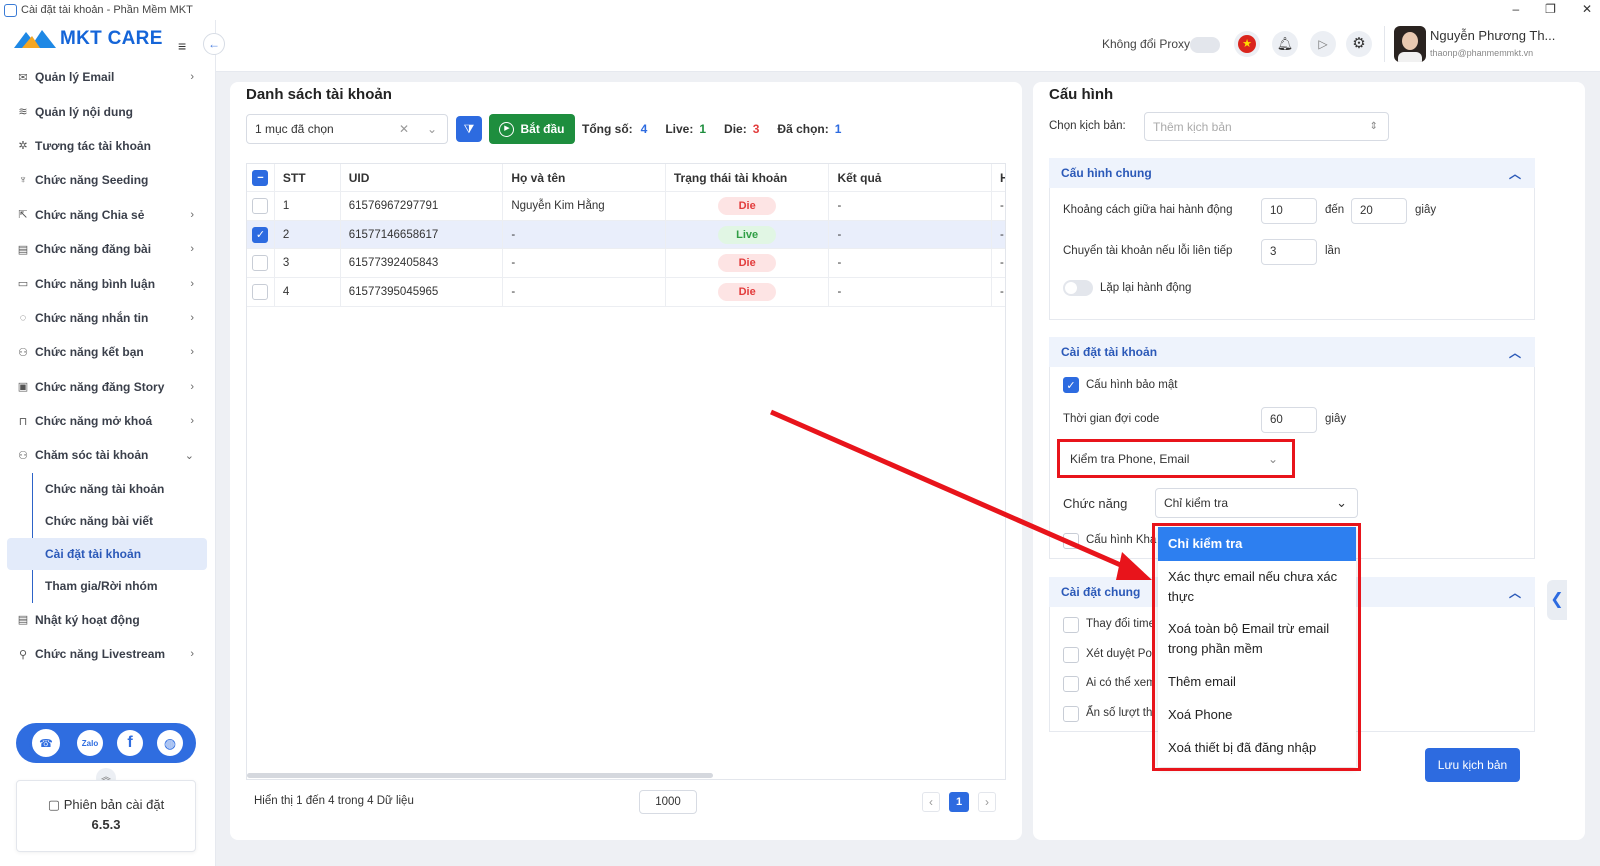 This screenshot has width=1600, height=866. Describe the element at coordinates (960, 494) in the screenshot. I see `annotation-arrow` at that location.